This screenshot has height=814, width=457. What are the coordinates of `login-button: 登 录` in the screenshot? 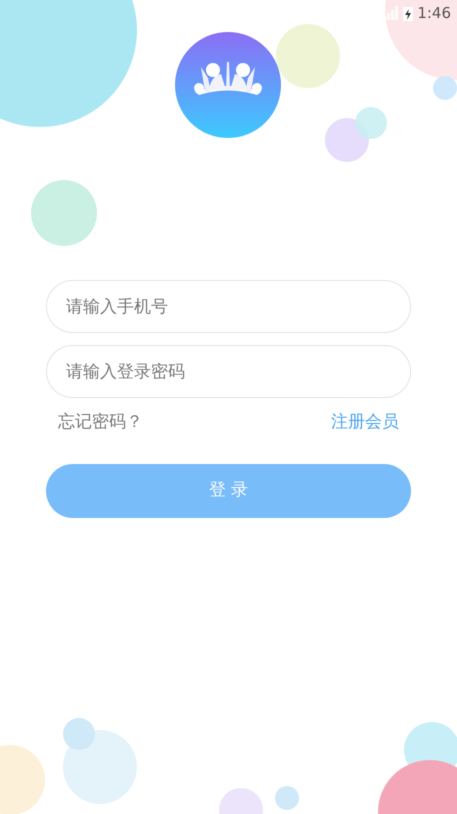 It's located at (228, 491).